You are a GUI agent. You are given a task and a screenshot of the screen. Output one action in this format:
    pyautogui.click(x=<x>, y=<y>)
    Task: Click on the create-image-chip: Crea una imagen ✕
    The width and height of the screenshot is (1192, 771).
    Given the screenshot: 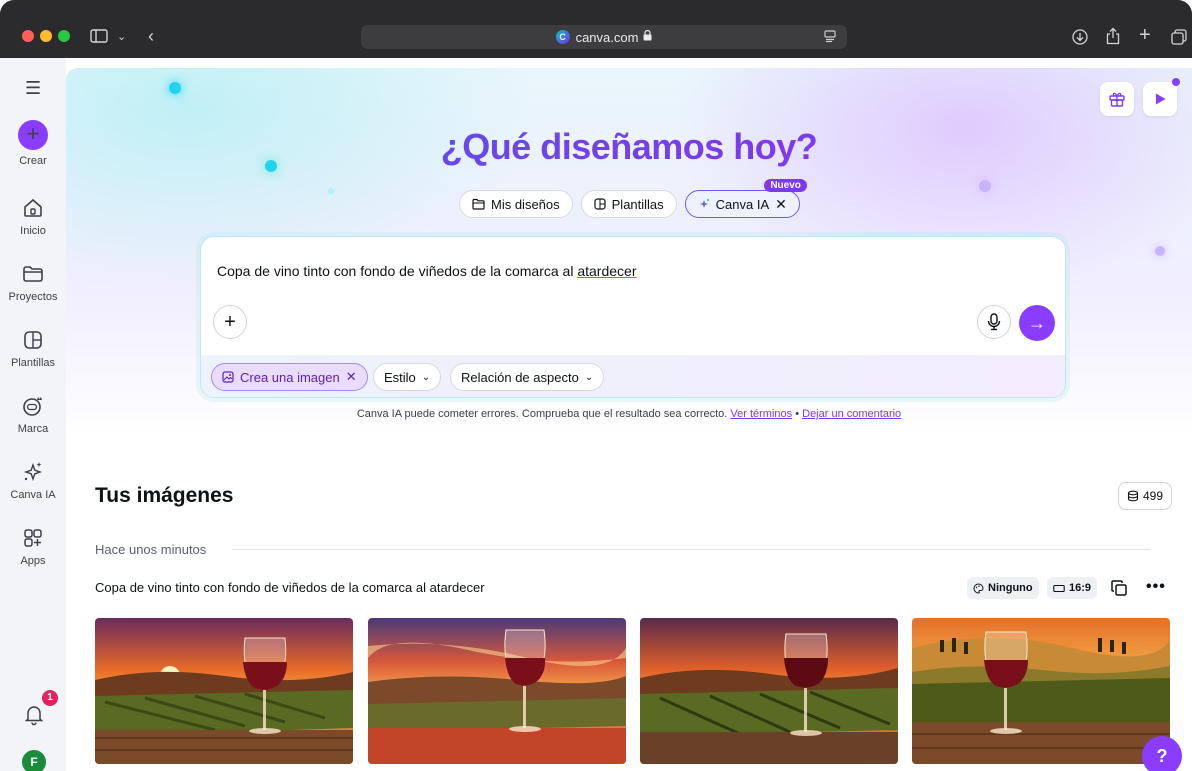 What is the action you would take?
    pyautogui.click(x=289, y=377)
    